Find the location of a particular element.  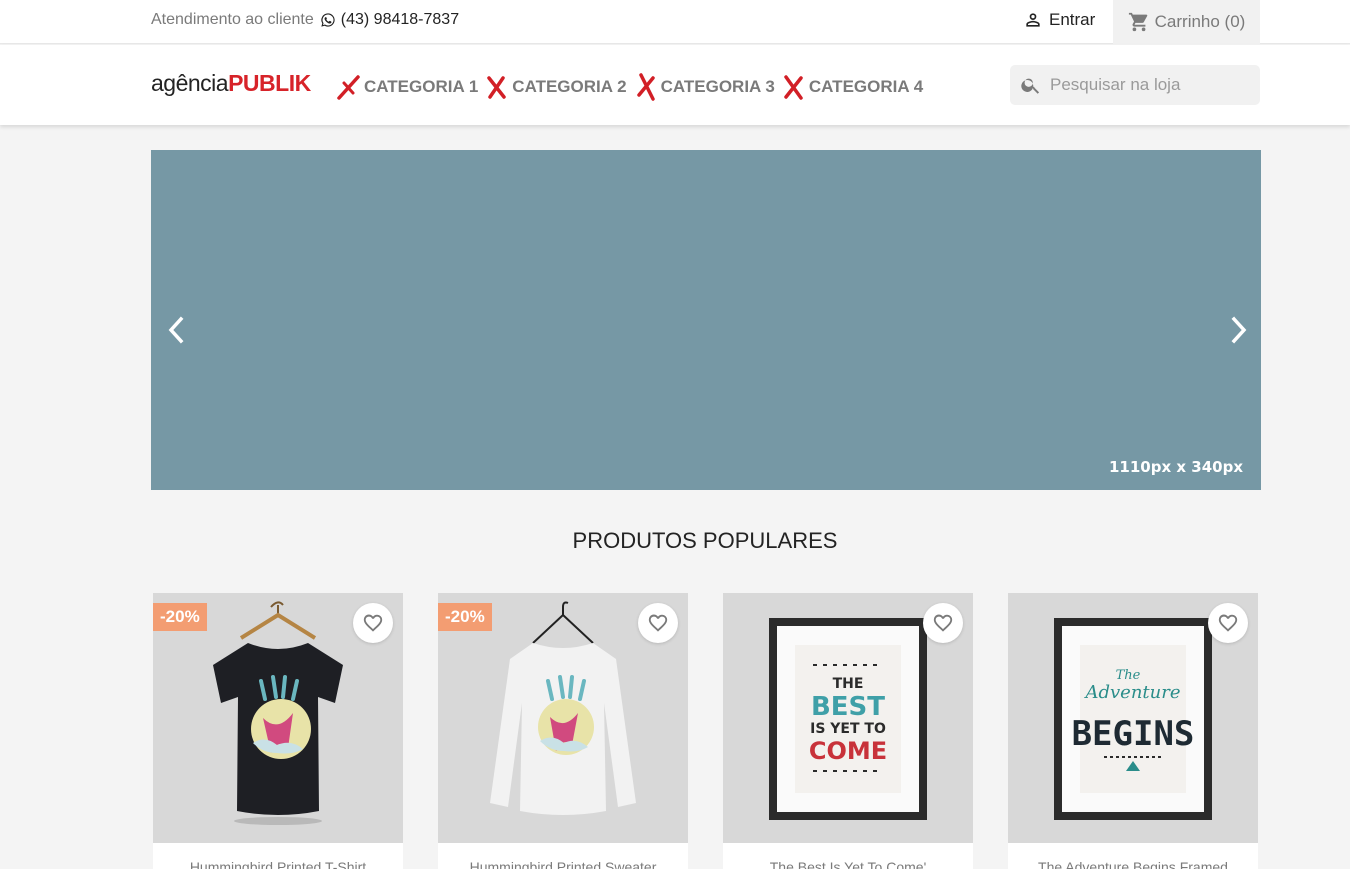

svg-text: COME is located at coordinates (848, 751).